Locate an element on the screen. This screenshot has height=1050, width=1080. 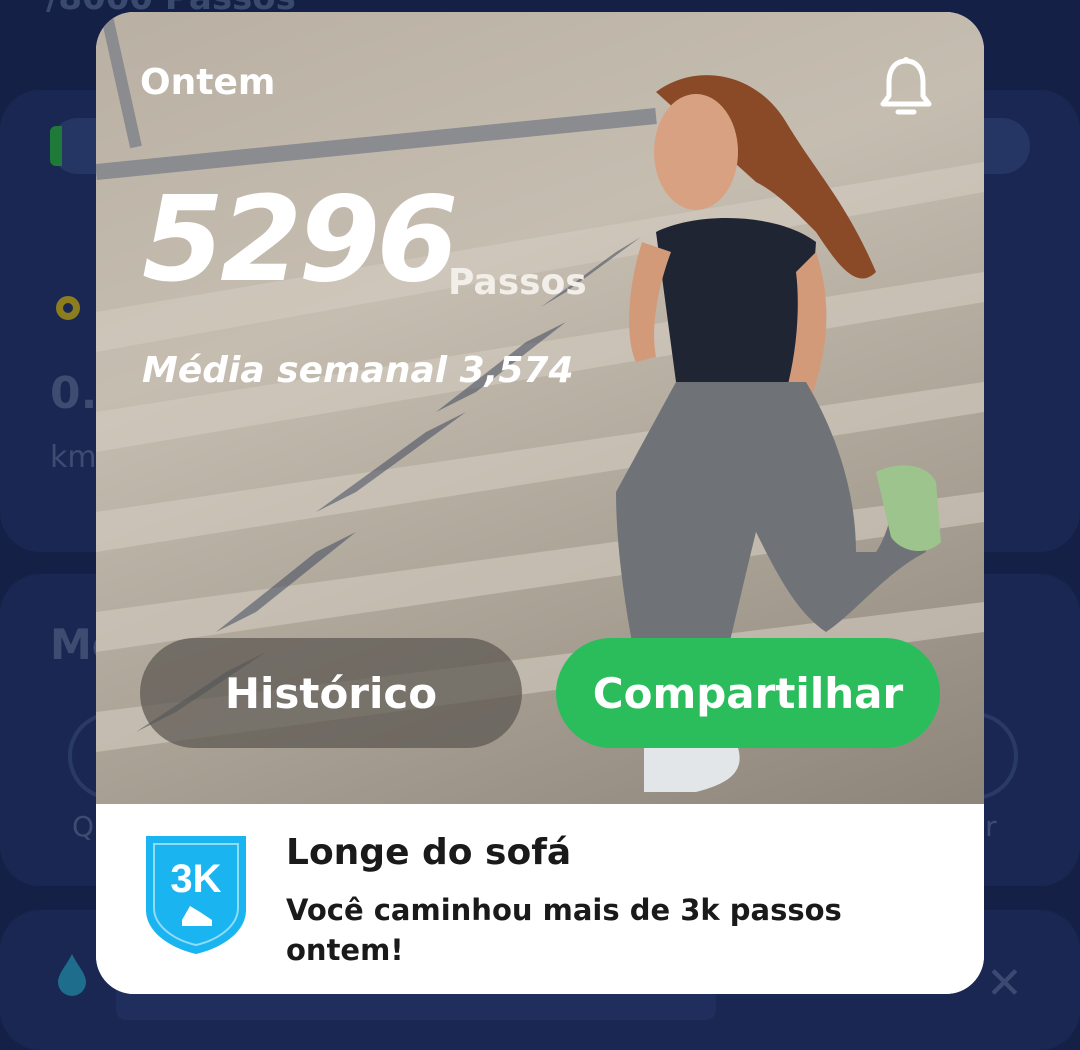
location-pin-icon is located at coordinates (68, 308).